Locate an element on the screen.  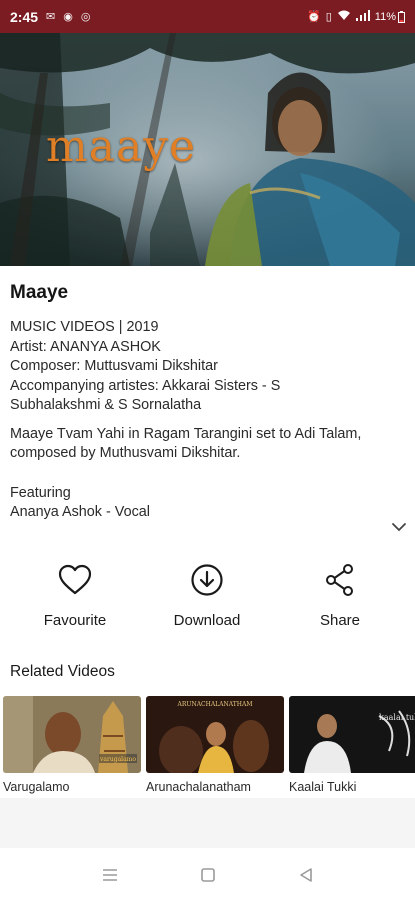
related-thumbnail: kaalai tukki is located at coordinates (352, 734).